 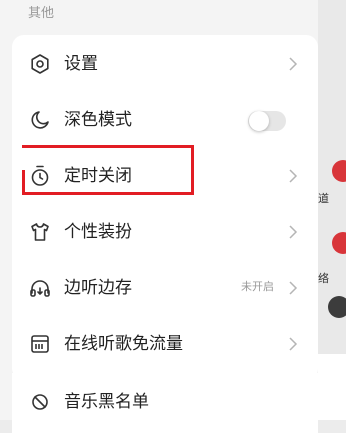 What do you see at coordinates (165, 120) in the screenshot?
I see `menu-item-dark-mode: 深色模式` at bounding box center [165, 120].